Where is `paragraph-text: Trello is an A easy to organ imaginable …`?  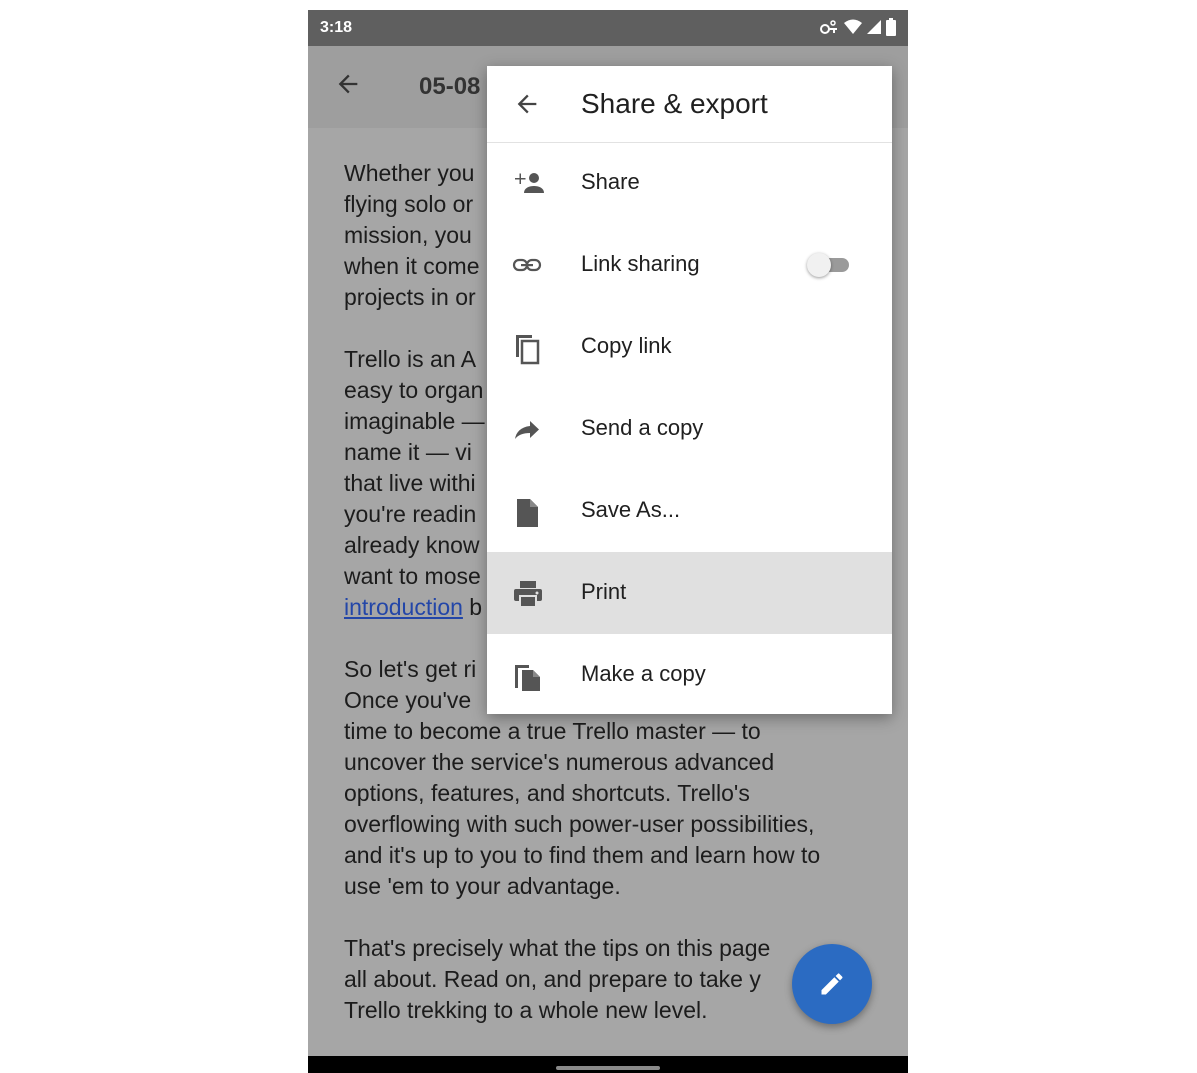
paragraph-text: Trello is an A easy to organ imaginable … is located at coordinates (414, 467).